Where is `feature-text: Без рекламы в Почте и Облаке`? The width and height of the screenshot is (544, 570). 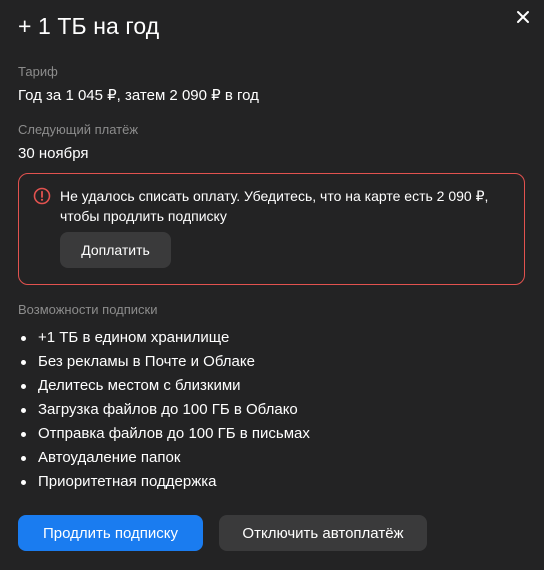 feature-text: Без рекламы в Почте и Облаке is located at coordinates (146, 361).